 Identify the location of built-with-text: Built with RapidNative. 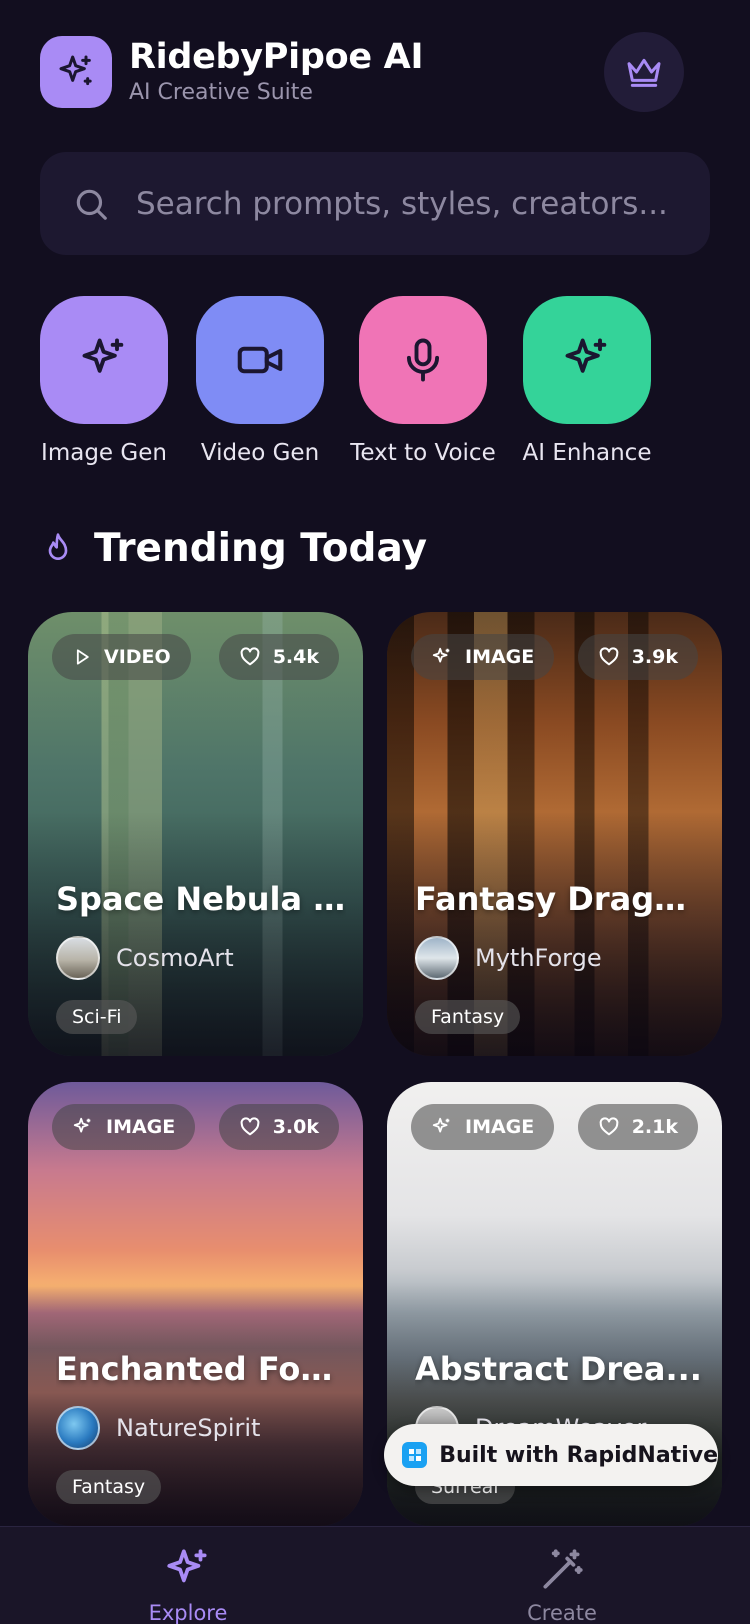
(578, 1455).